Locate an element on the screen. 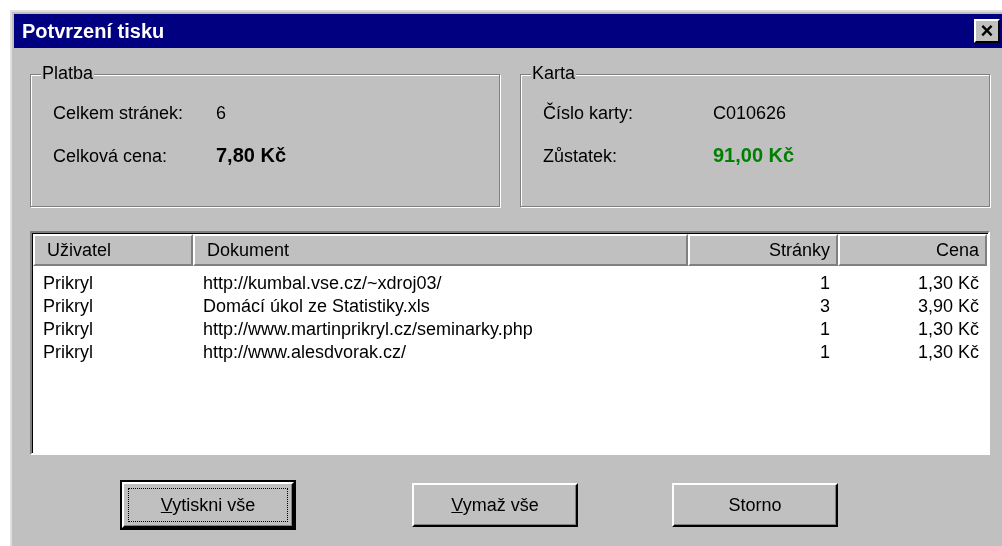 The image size is (1002, 546). dialog-button: Storno is located at coordinates (755, 505).